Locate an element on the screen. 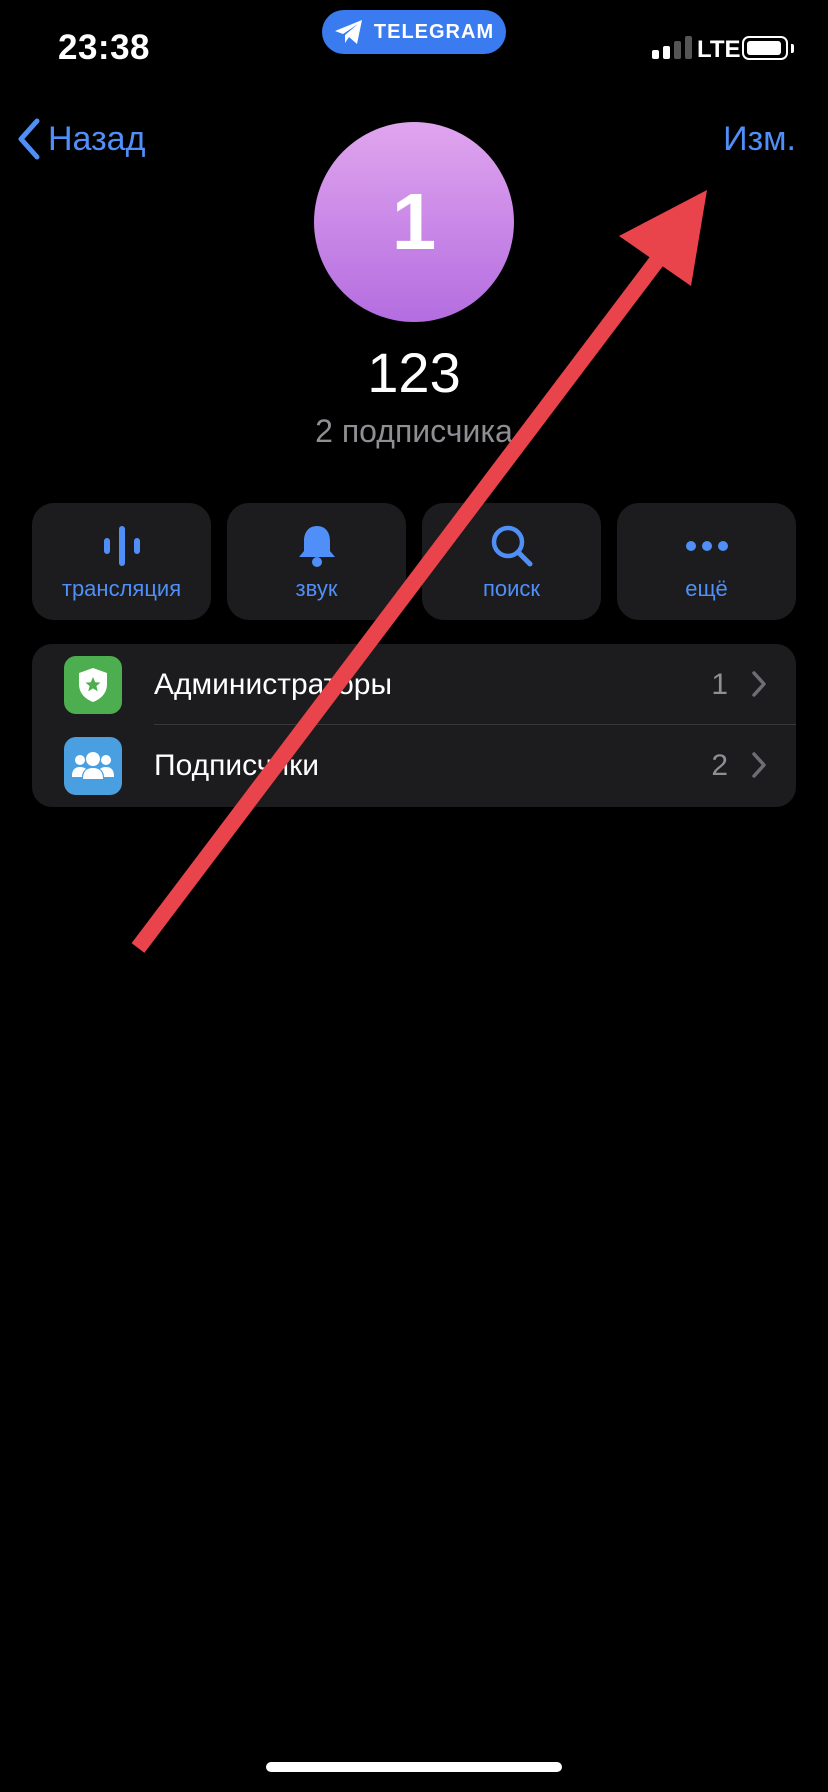 This screenshot has width=828, height=1792. annotation-arrow-head is located at coordinates (663, 238).